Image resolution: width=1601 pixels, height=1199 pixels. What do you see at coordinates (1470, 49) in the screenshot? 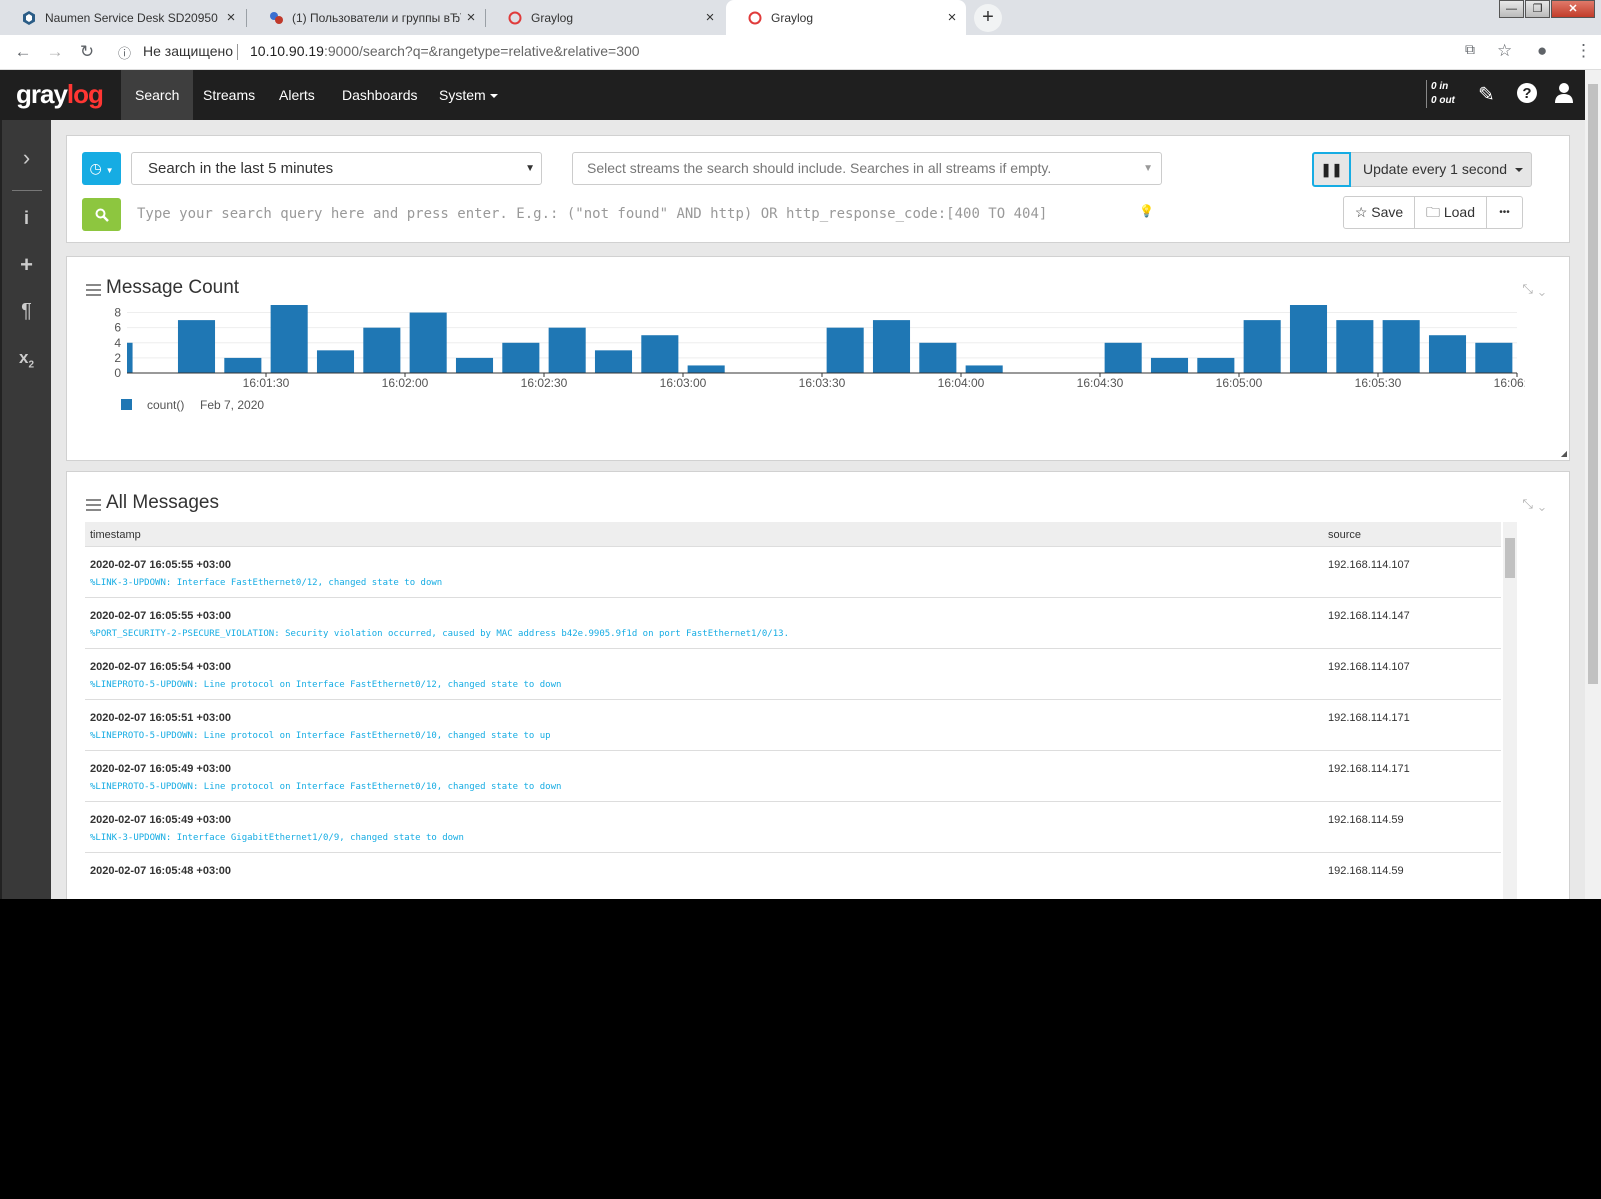
I see `translate-icon: ⧉` at bounding box center [1470, 49].